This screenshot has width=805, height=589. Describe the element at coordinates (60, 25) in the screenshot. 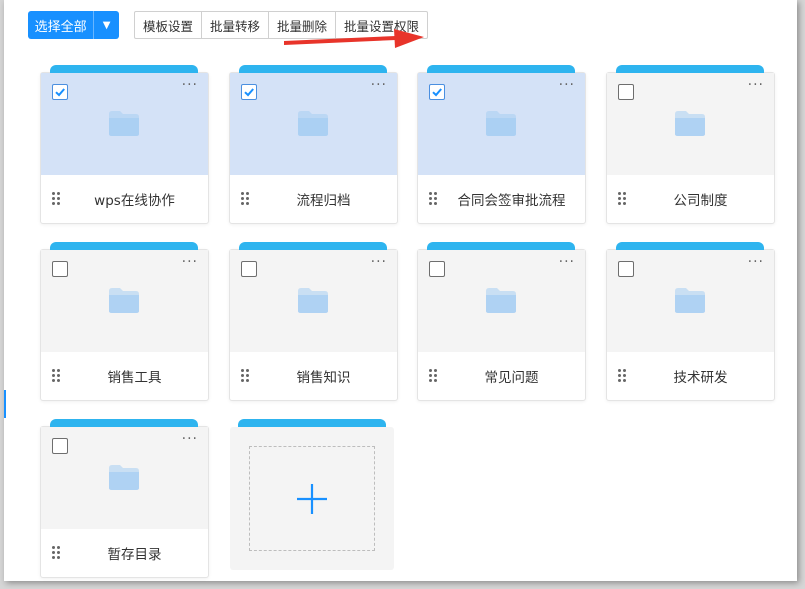

I see `select-all-label: 选择全部` at that location.